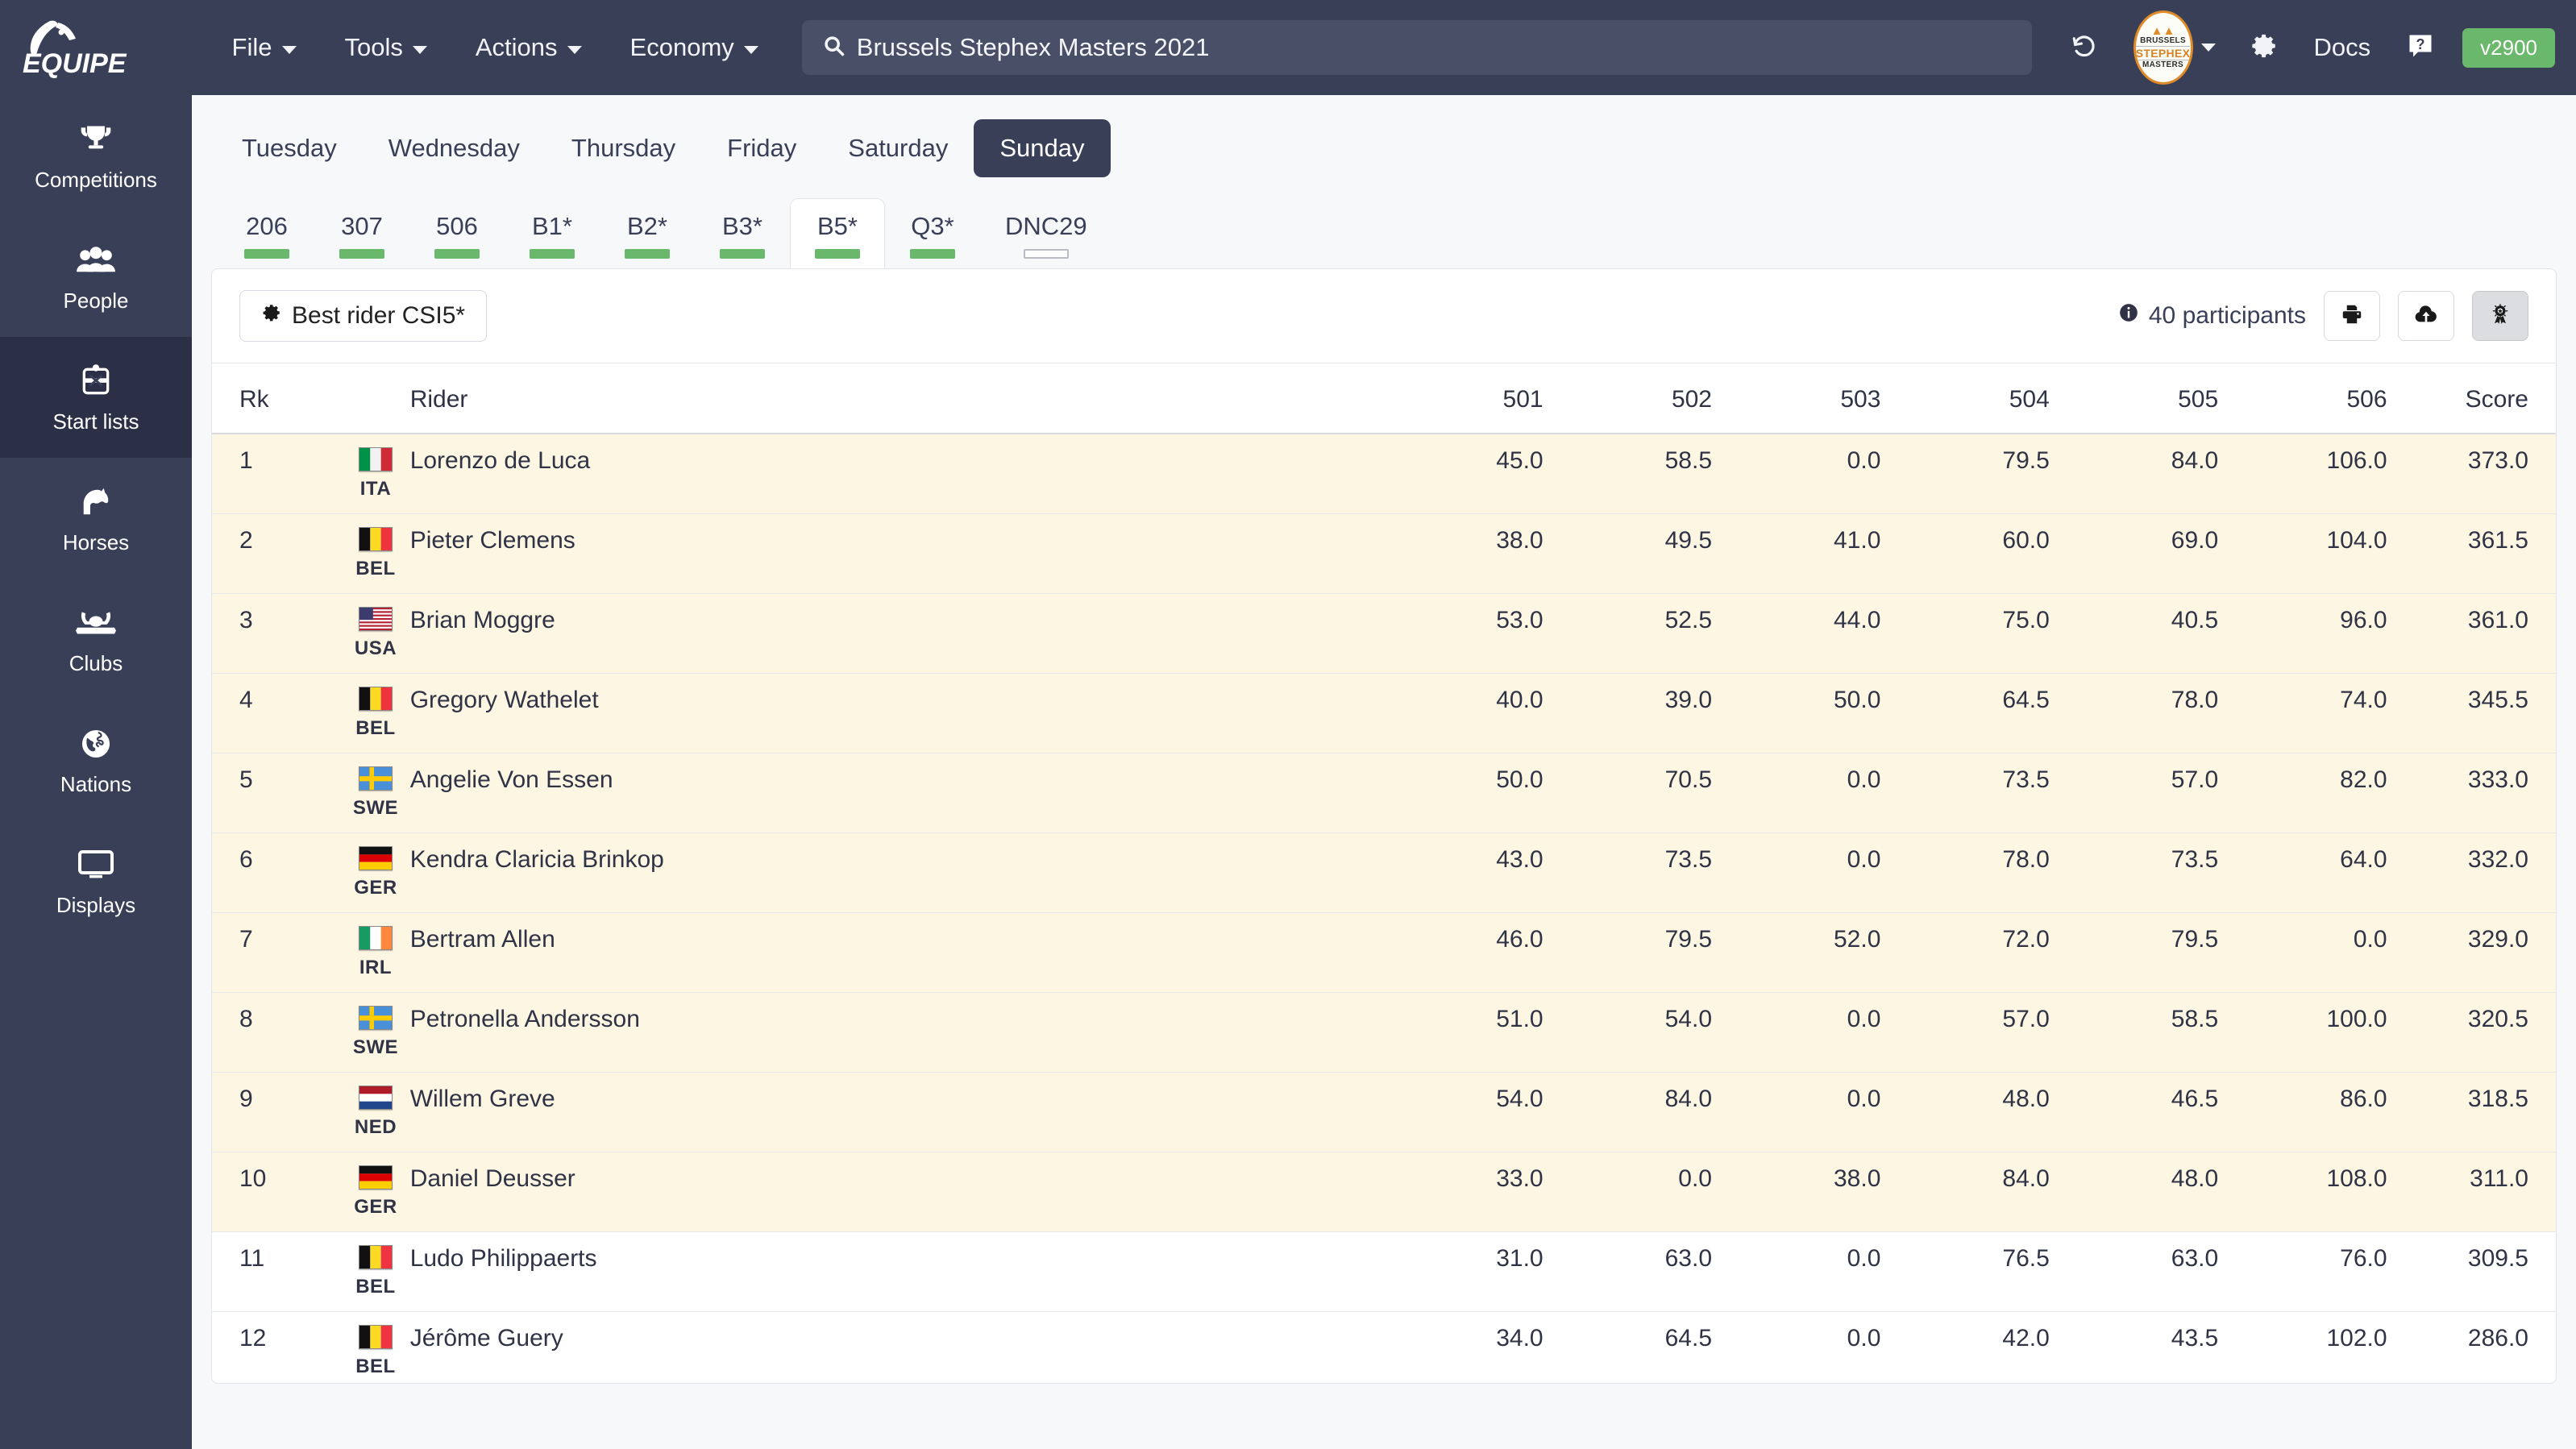 The image size is (2576, 1449). I want to click on score-value: 0.0, so click(1864, 779).